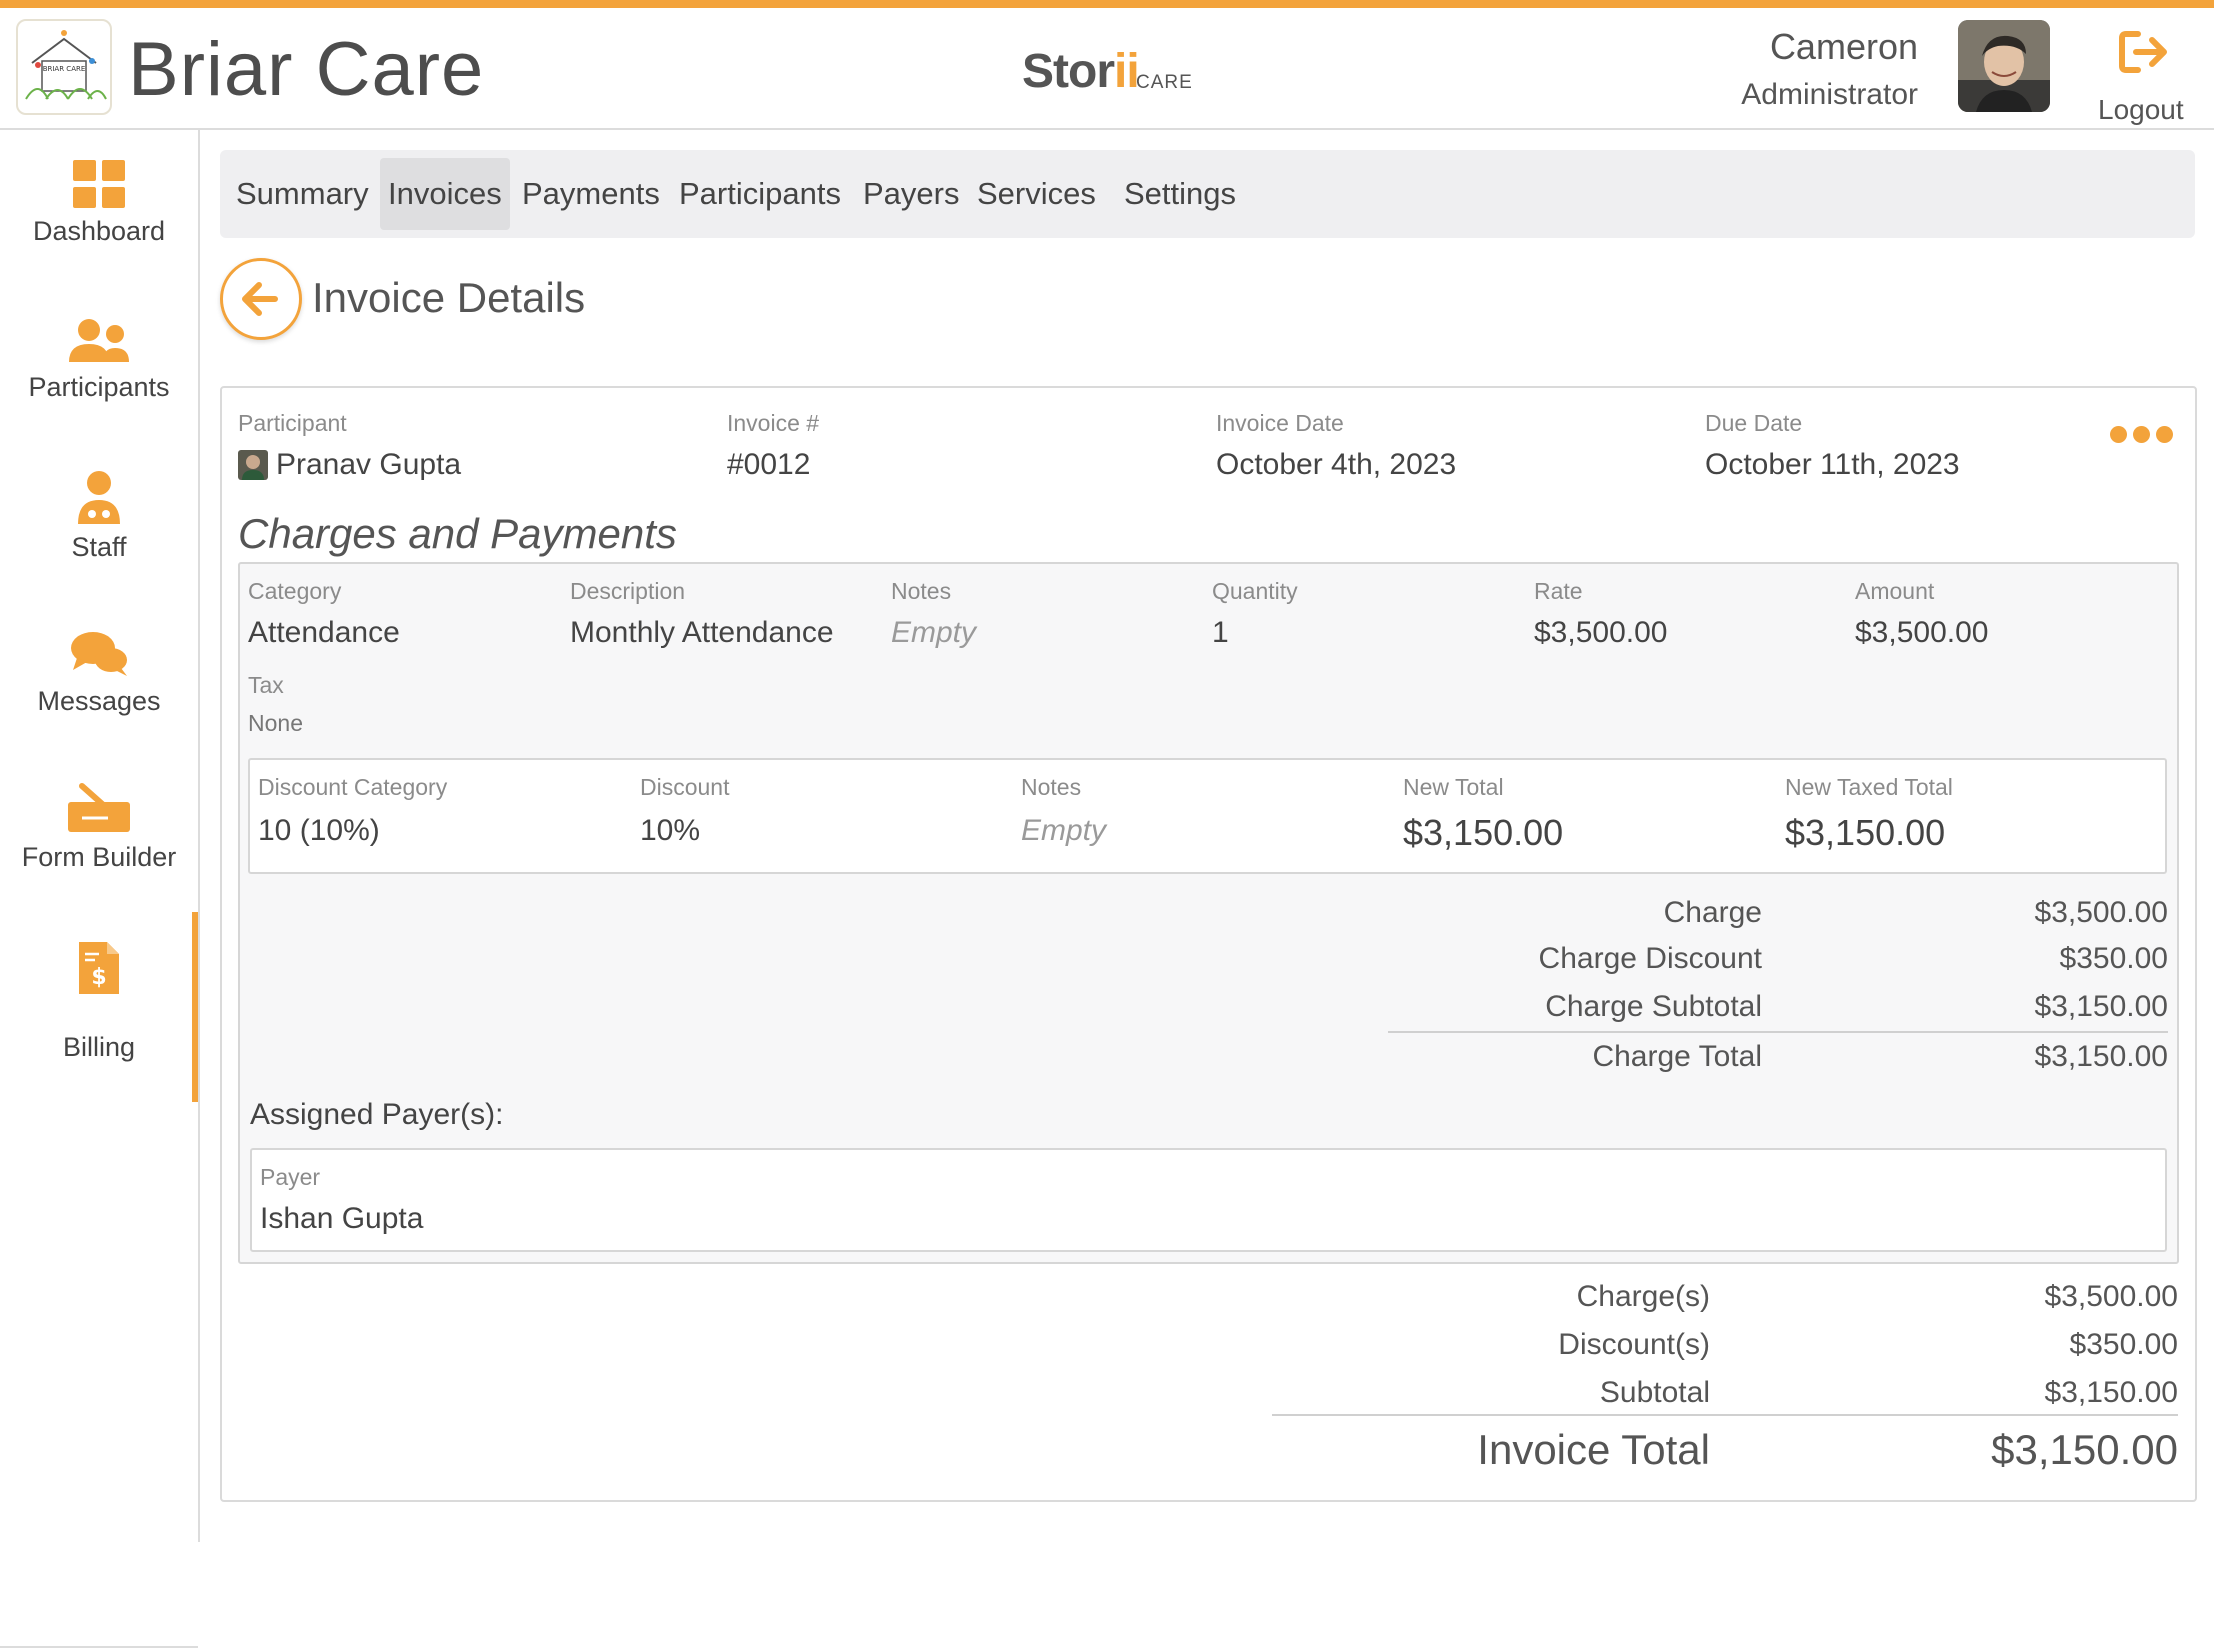 The width and height of the screenshot is (2214, 1648). Describe the element at coordinates (99, 497) in the screenshot. I see `staff-icon` at that location.